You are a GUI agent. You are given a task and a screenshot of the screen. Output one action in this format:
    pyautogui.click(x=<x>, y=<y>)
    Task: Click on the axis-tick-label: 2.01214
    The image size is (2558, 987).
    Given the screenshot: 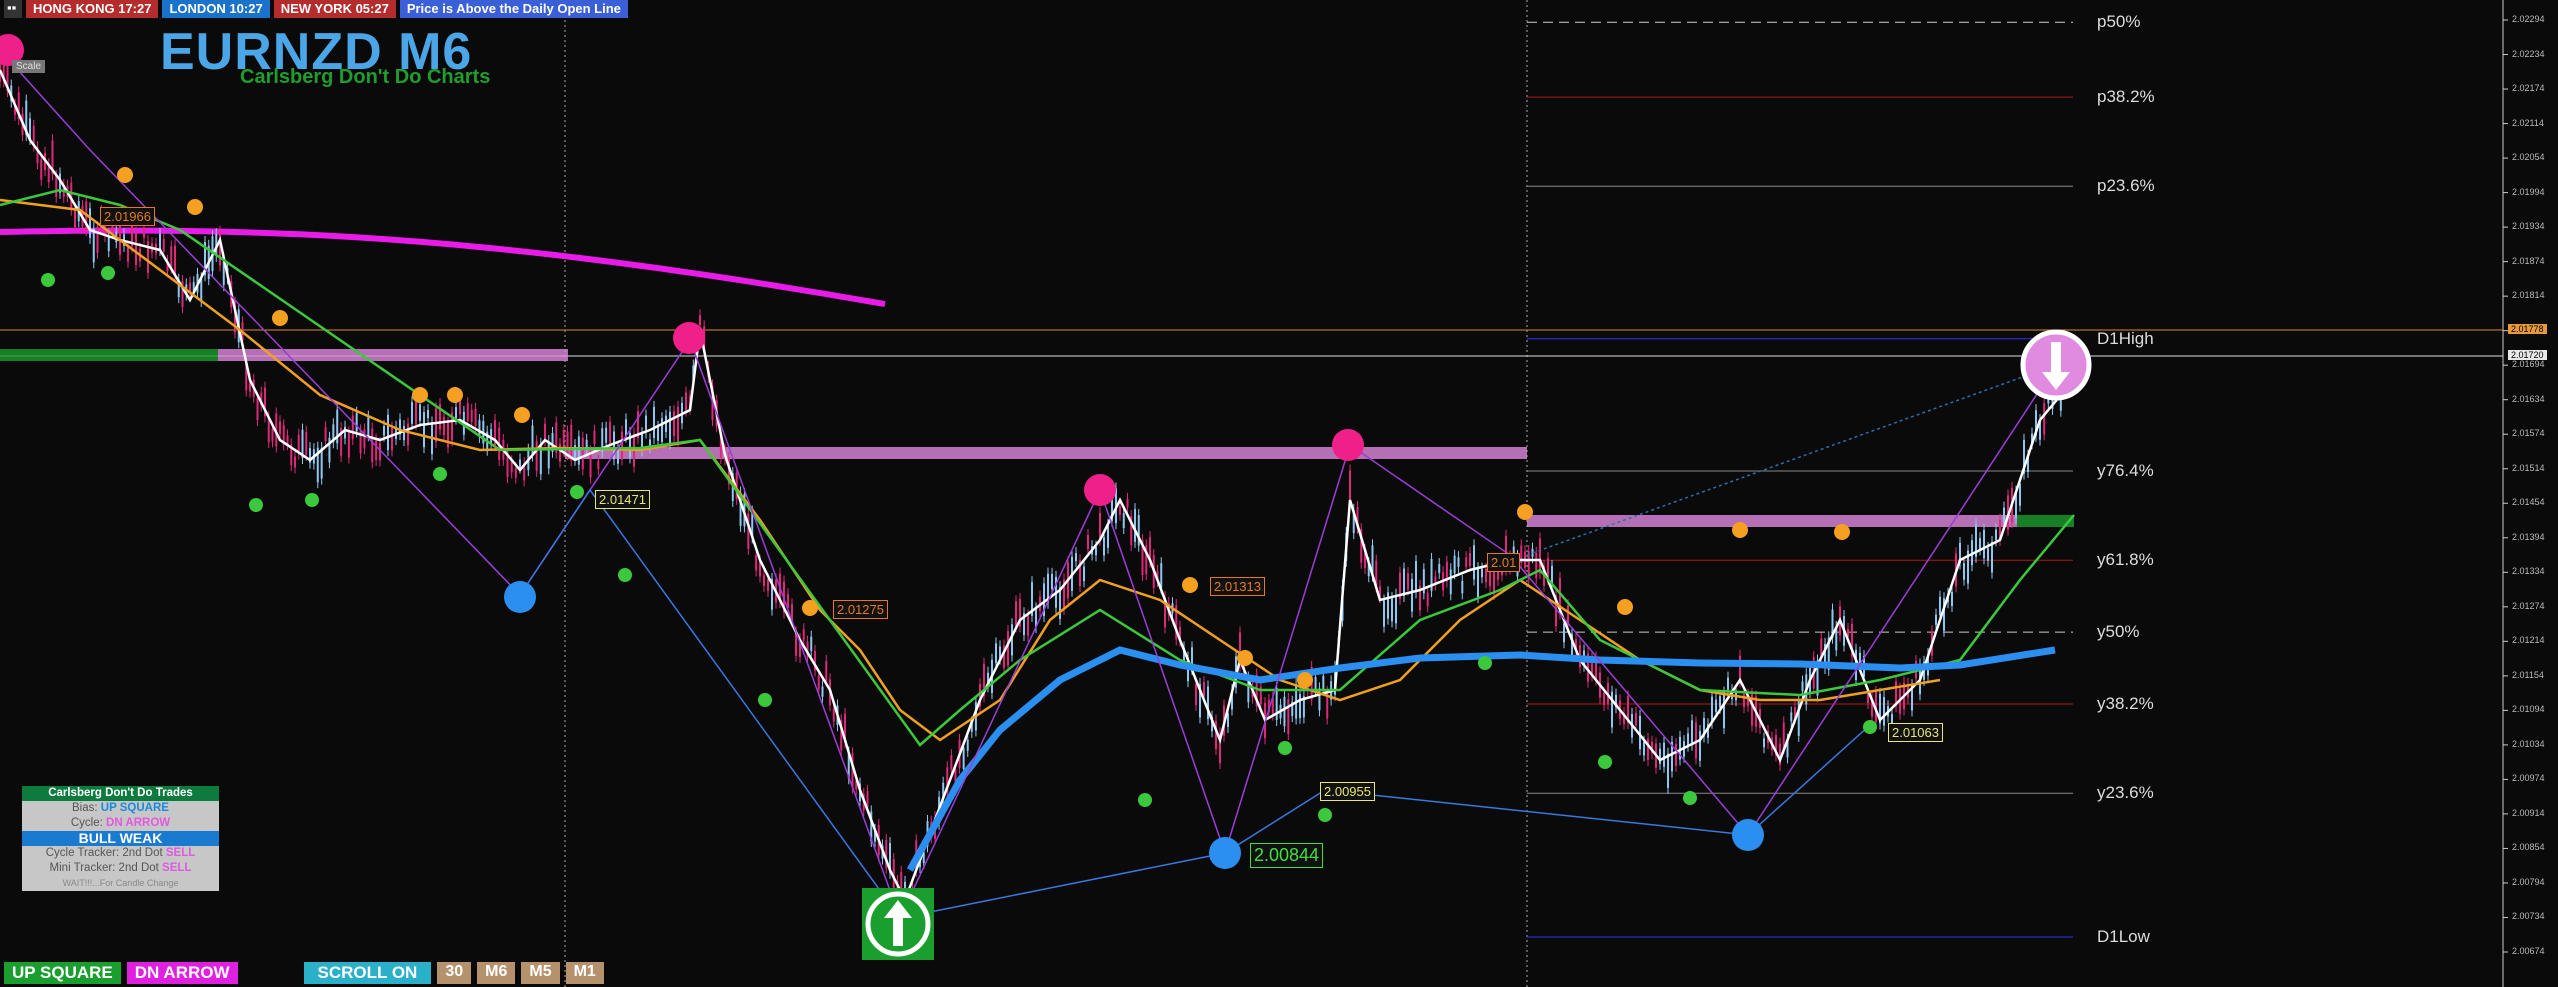 What is the action you would take?
    pyautogui.click(x=2528, y=640)
    